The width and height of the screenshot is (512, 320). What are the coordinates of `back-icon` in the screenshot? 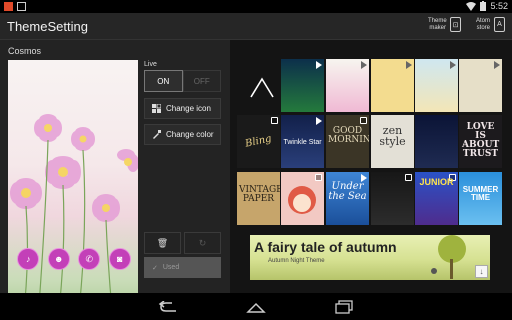 It's located at (167, 306).